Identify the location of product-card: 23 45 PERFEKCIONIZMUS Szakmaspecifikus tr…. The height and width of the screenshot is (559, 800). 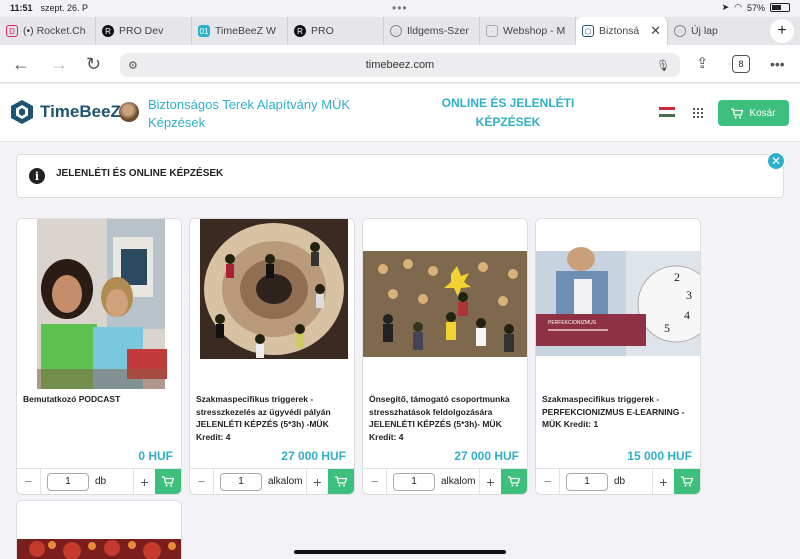
(618, 356).